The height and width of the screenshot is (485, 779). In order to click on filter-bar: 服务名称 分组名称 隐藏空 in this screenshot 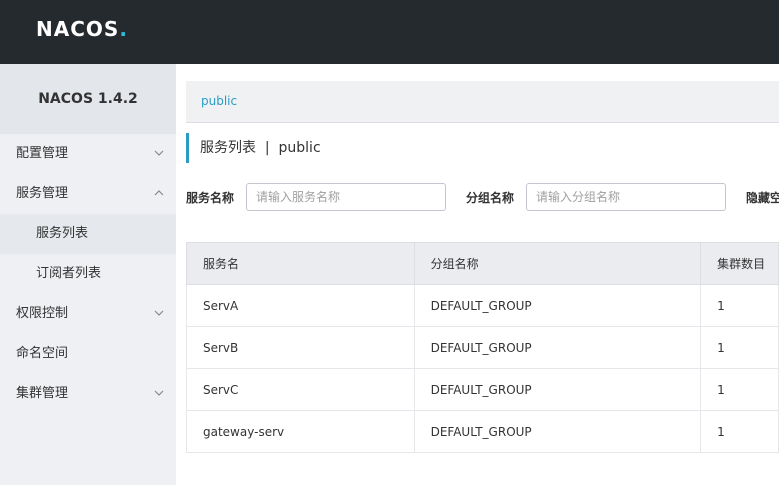, I will do `click(482, 197)`.